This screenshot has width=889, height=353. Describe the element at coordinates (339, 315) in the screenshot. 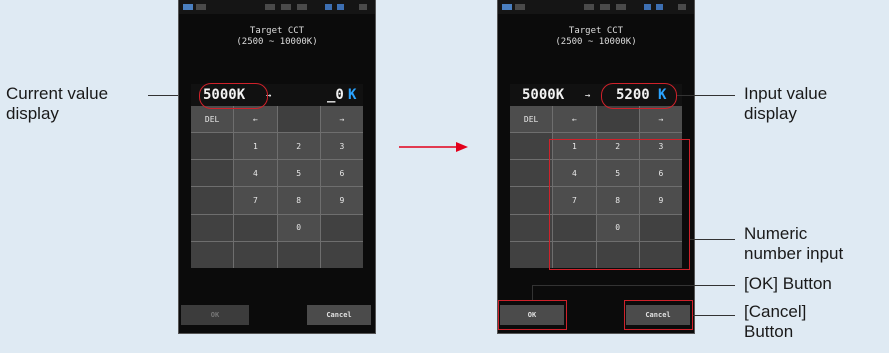

I see `cancel-button: Cancel` at that location.